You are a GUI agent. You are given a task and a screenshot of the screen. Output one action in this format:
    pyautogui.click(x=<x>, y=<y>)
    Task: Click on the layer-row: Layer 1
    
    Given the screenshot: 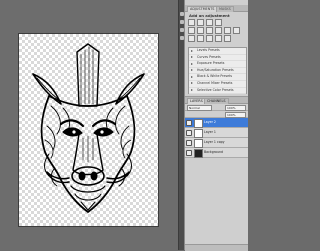 What is the action you would take?
    pyautogui.click(x=216, y=133)
    